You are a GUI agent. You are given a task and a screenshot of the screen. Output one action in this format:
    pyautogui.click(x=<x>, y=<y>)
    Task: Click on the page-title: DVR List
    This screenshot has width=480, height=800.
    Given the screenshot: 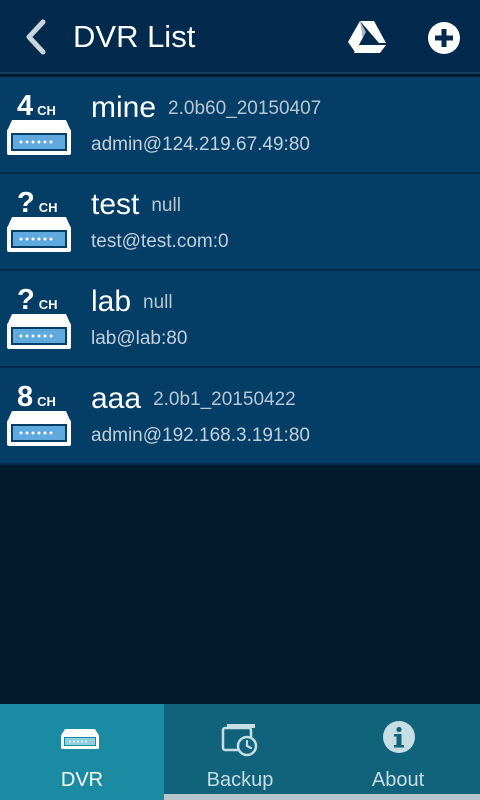 What is the action you would take?
    pyautogui.click(x=134, y=36)
    